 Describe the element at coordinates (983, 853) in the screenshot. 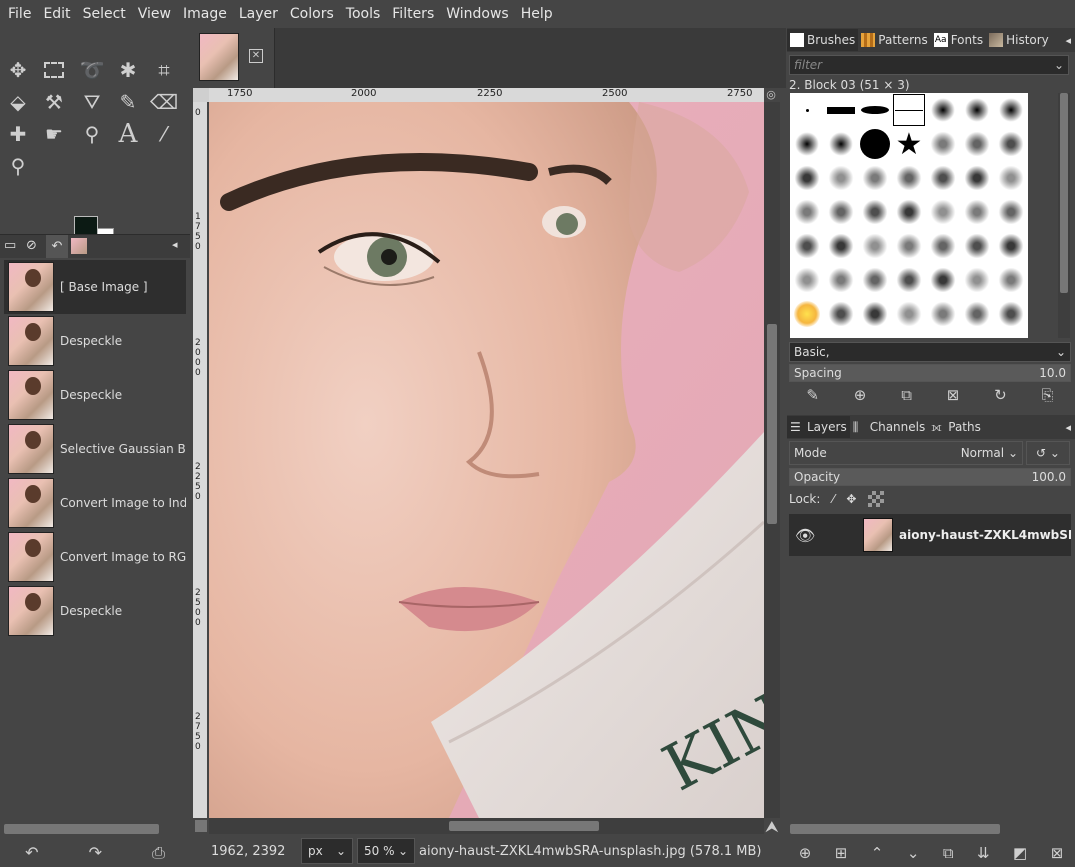

I see `merge-layer-icon: ⇊` at that location.